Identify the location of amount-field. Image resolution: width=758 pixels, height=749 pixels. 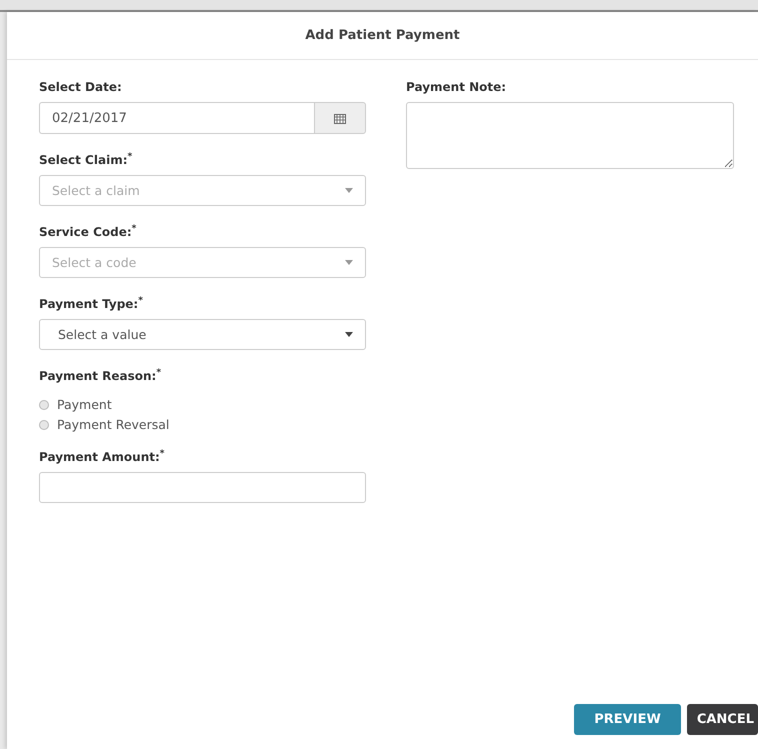
(202, 487).